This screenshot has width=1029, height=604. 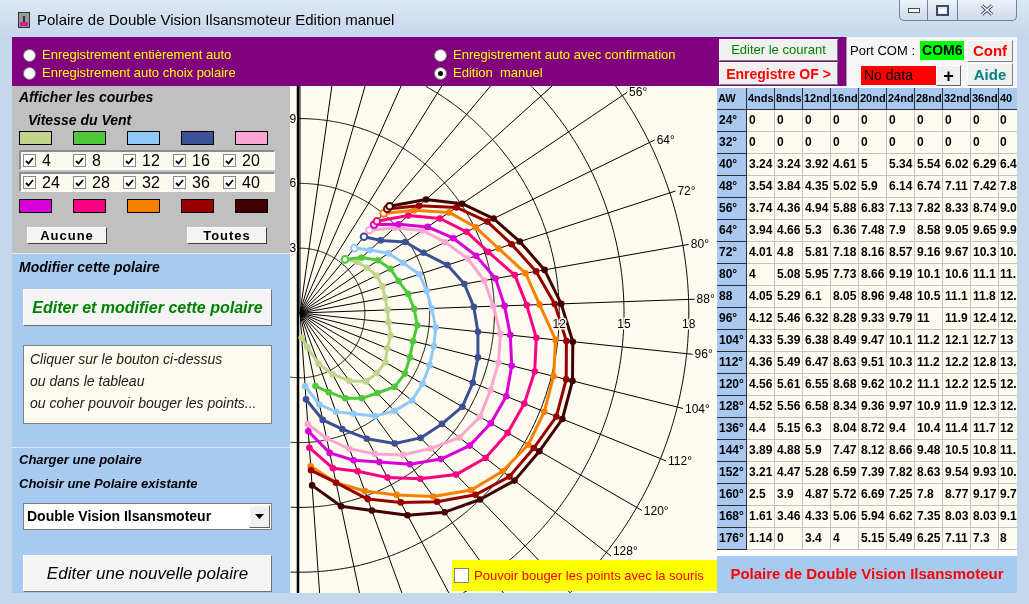 What do you see at coordinates (251, 160) in the screenshot?
I see `speed-label: 20` at bounding box center [251, 160].